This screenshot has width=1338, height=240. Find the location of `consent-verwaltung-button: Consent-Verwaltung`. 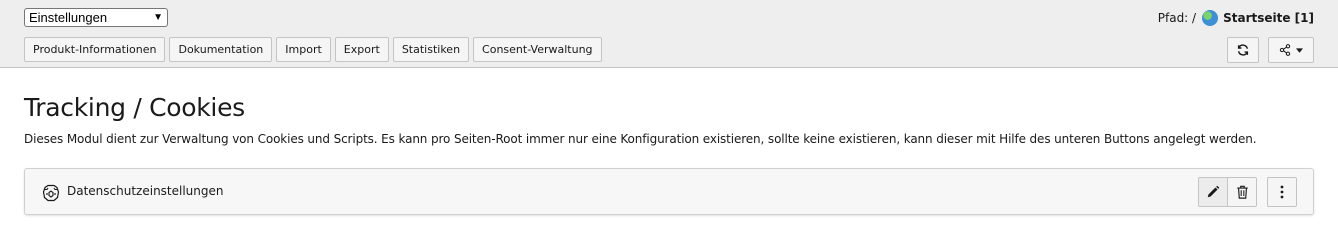

consent-verwaltung-button: Consent-Verwaltung is located at coordinates (537, 49).